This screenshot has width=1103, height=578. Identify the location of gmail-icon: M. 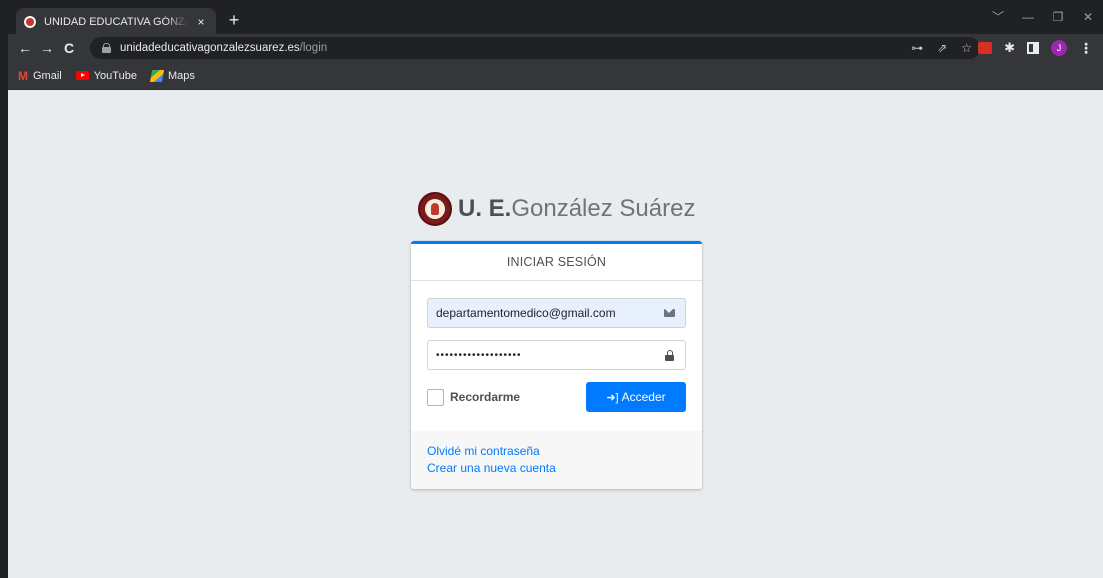
(23, 75).